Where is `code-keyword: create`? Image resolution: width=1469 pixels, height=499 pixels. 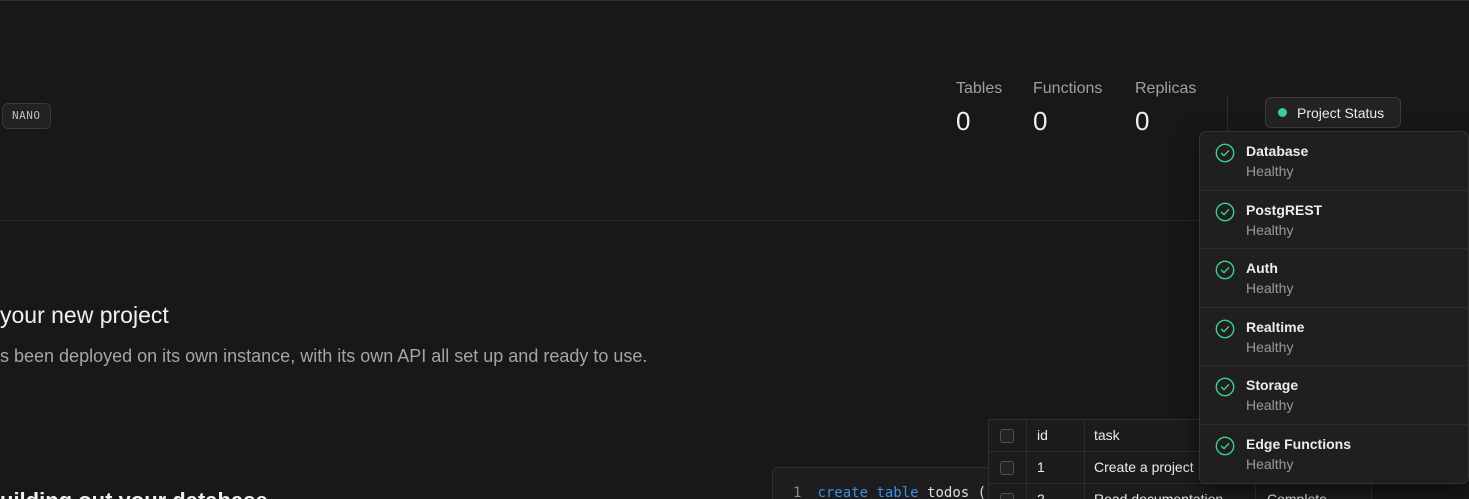 code-keyword: create is located at coordinates (843, 492).